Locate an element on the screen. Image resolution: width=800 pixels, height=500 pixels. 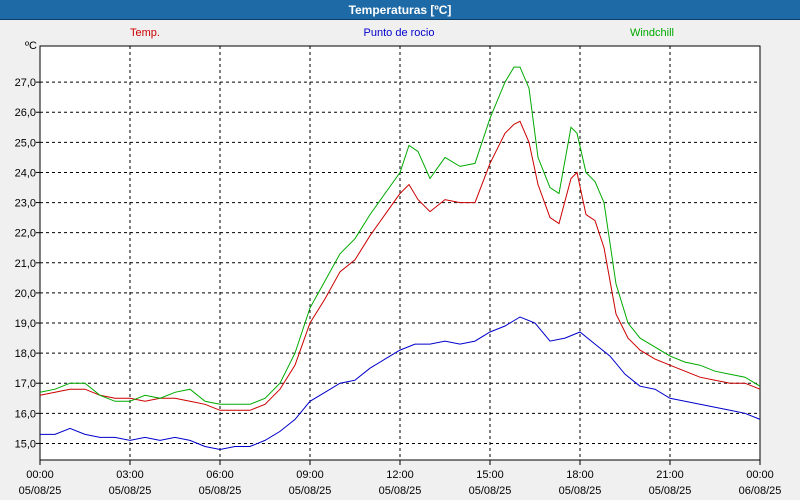
legend-entry-1: Punto de rocio is located at coordinates (399, 33).